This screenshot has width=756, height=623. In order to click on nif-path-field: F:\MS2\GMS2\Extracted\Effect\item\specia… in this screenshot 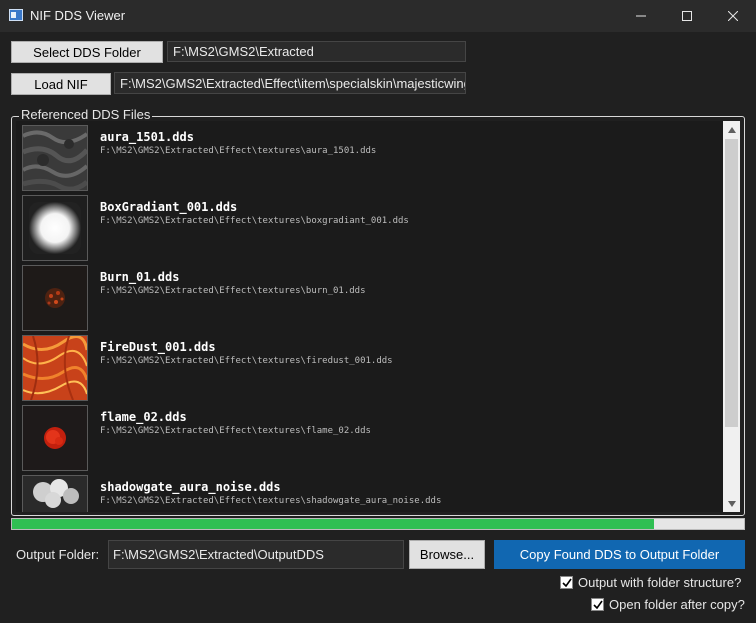, I will do `click(290, 83)`.